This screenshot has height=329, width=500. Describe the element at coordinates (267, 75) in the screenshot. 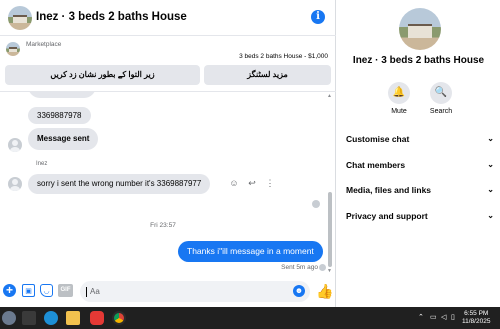

I see `more-listings-button: مزید لسٹنگز` at that location.